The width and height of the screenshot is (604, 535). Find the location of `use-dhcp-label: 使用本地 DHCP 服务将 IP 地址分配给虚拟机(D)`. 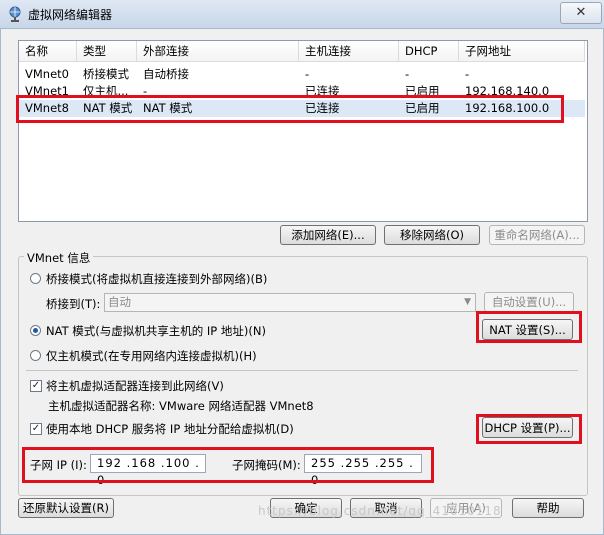

use-dhcp-label: 使用本地 DHCP 服务将 IP 地址分配给虚拟机(D) is located at coordinates (170, 429).